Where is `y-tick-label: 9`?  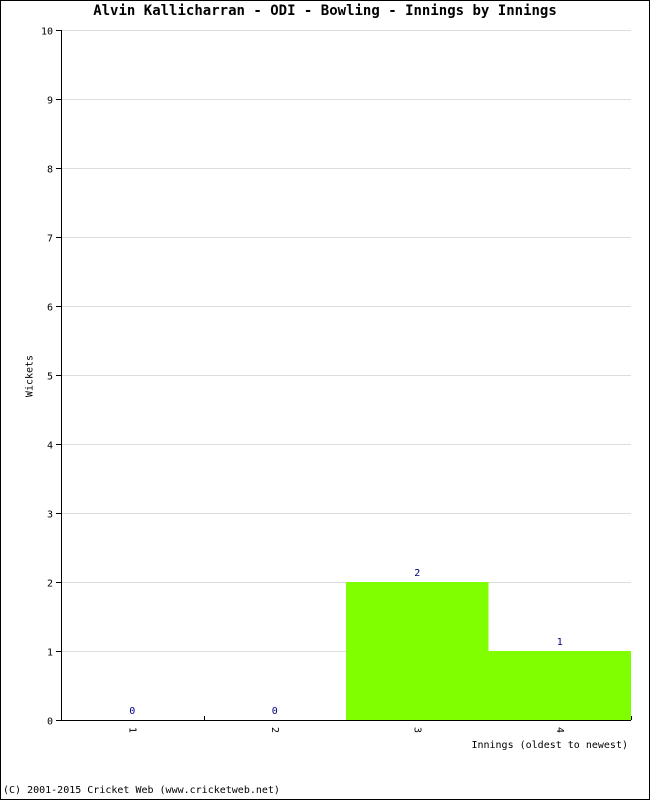
y-tick-label: 9 is located at coordinates (50, 101).